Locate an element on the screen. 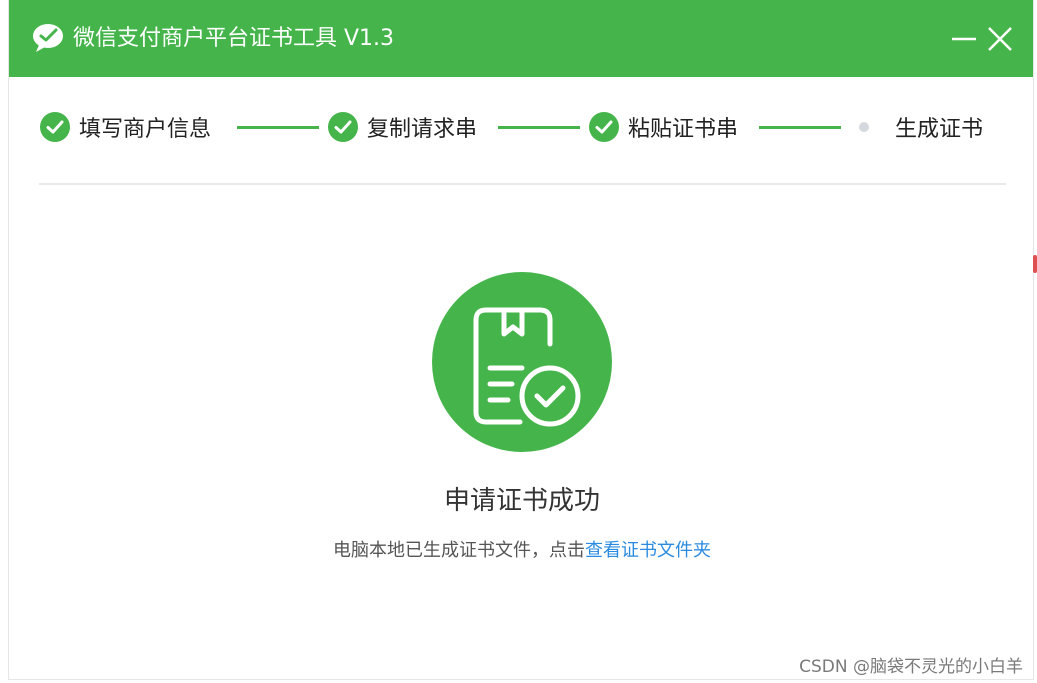 Image resolution: width=1037 pixels, height=683 pixels. step-generate-cert: 生成证书 is located at coordinates (921, 127).